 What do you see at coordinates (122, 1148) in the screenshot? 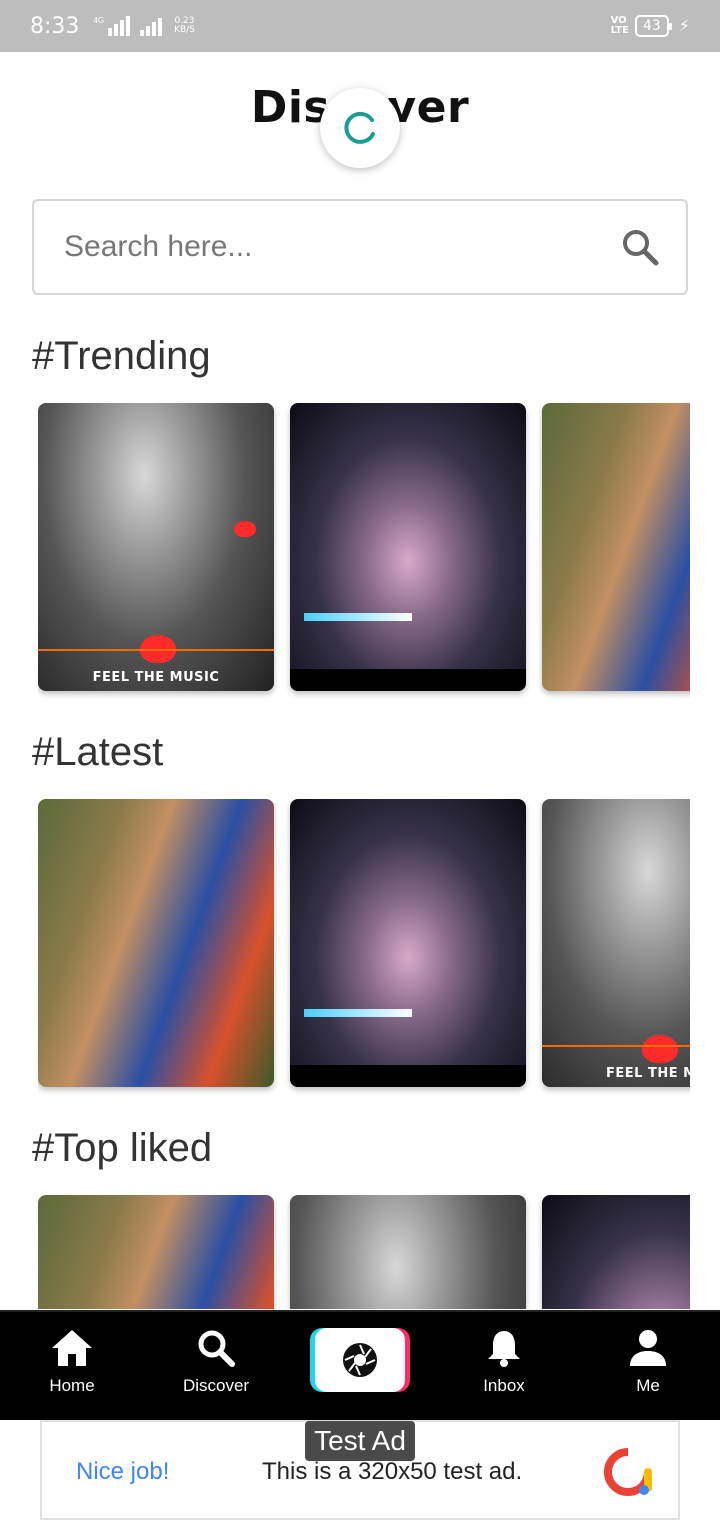
I see `section-title-top-liked: #Top liked` at bounding box center [122, 1148].